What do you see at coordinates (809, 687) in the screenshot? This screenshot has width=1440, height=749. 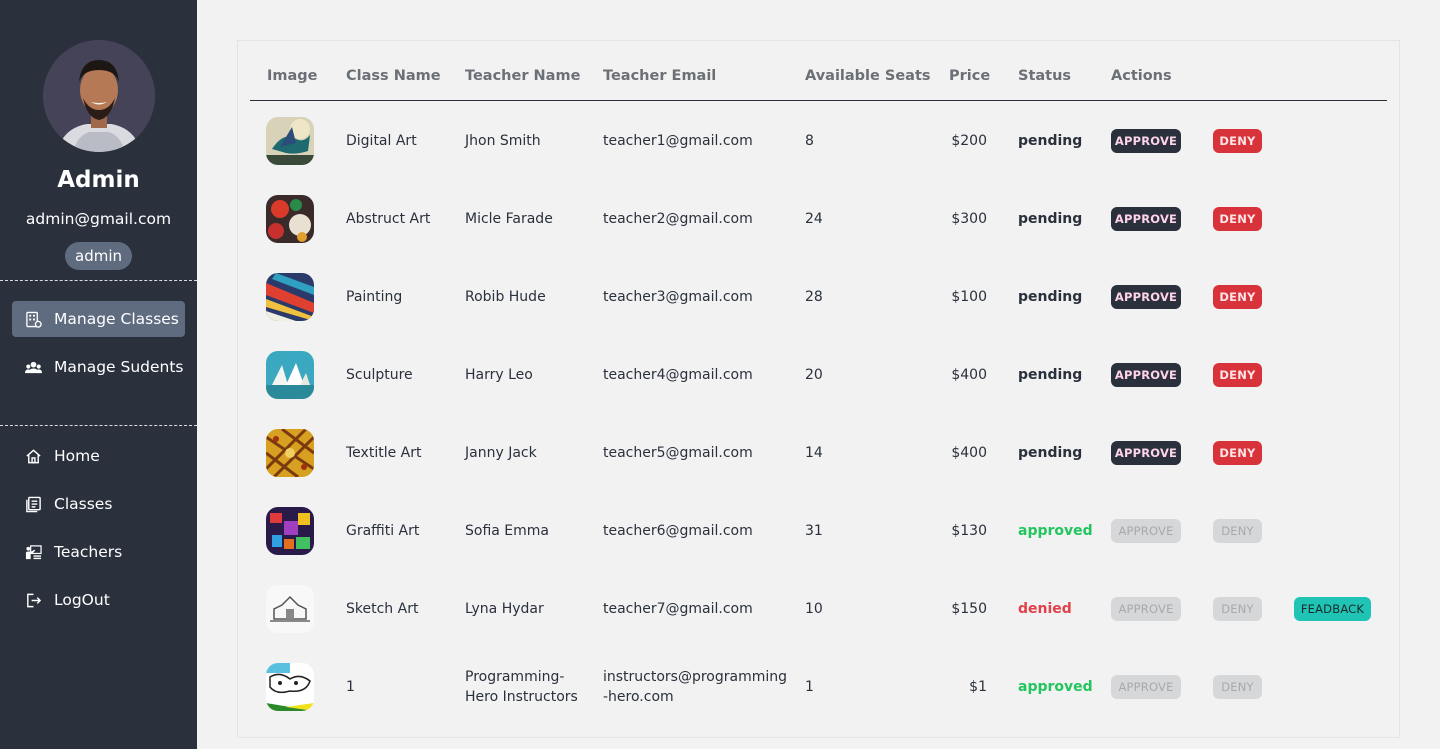 I see `available-seats: 1` at bounding box center [809, 687].